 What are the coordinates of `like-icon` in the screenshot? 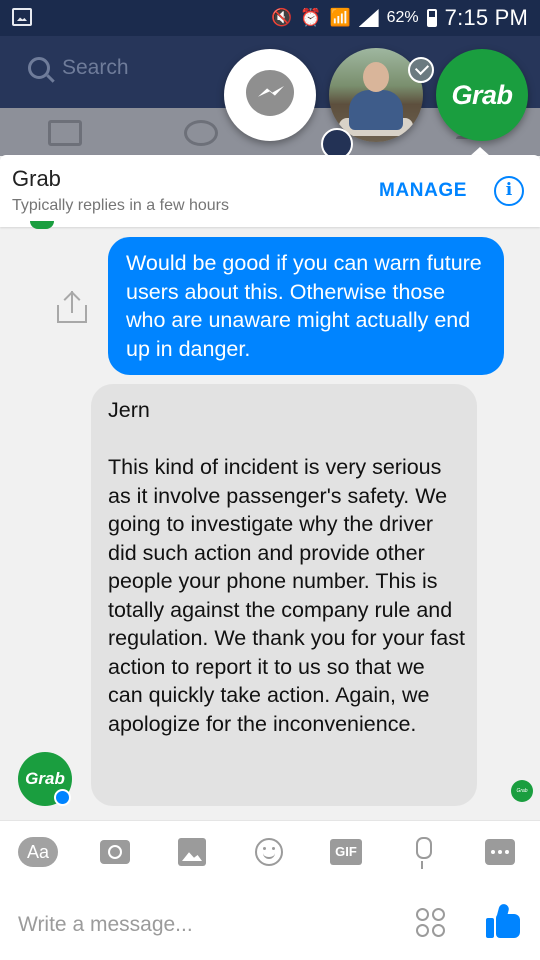 It's located at (503, 921).